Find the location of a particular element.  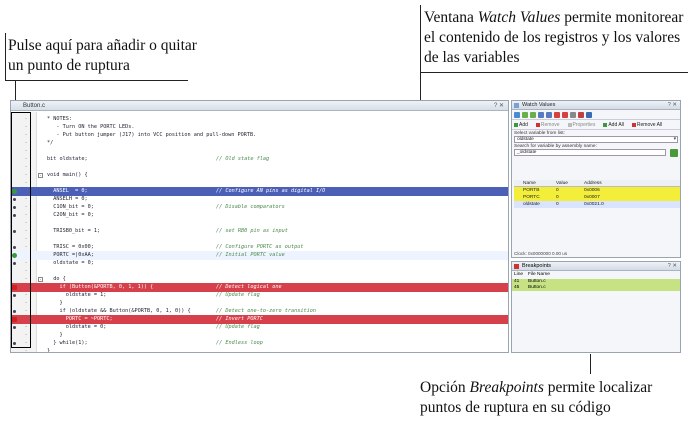

col-file-name: File Name is located at coordinates (539, 275).